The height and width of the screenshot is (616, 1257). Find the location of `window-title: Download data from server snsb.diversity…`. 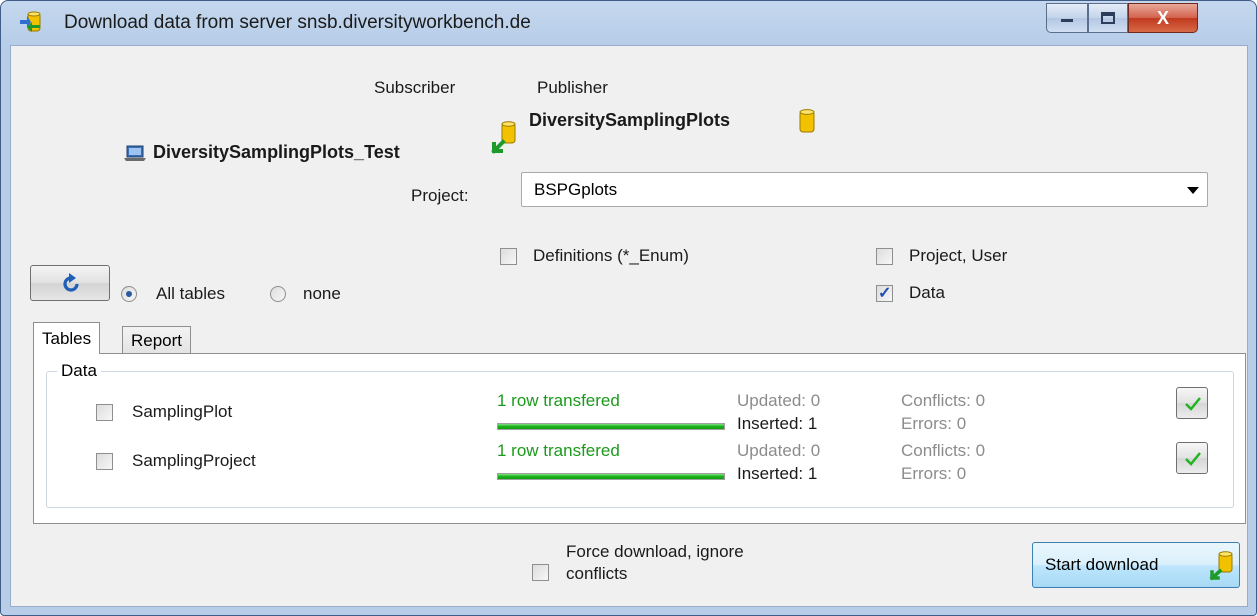

window-title: Download data from server snsb.diversity… is located at coordinates (297, 22).